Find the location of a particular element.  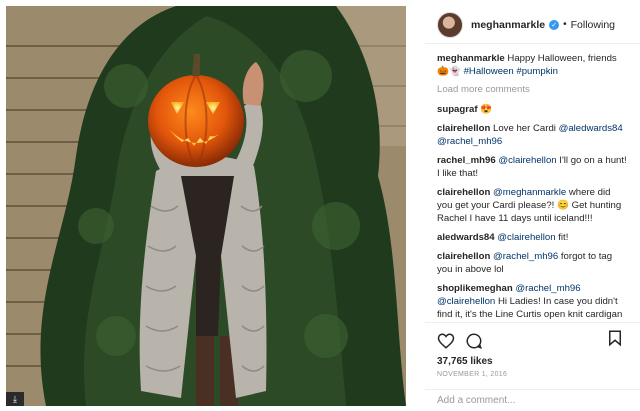

likes-count: 37,765 likes is located at coordinates (532, 359).